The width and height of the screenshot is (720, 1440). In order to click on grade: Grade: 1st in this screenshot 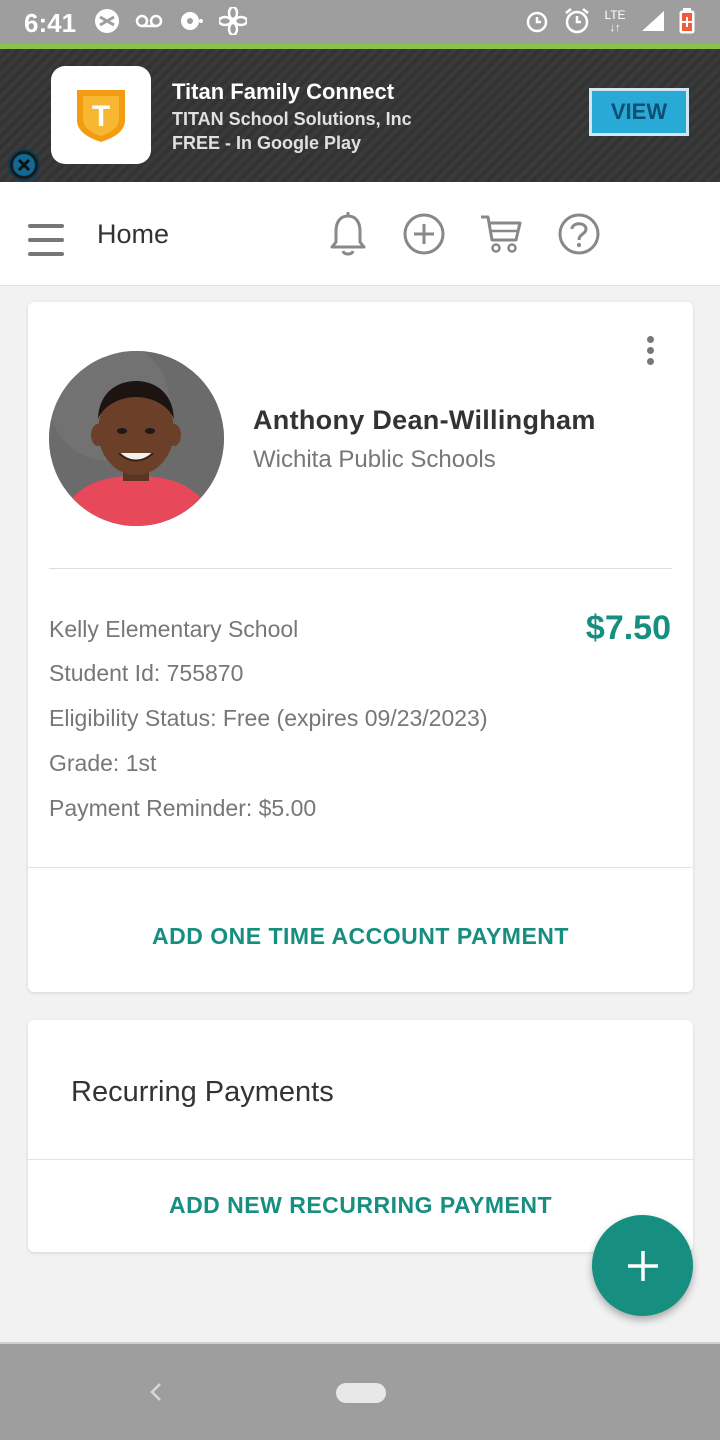, I will do `click(103, 763)`.